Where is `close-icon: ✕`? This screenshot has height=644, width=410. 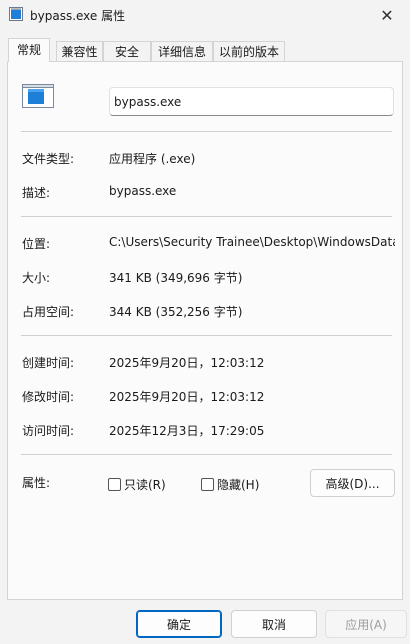
close-icon: ✕ is located at coordinates (387, 15).